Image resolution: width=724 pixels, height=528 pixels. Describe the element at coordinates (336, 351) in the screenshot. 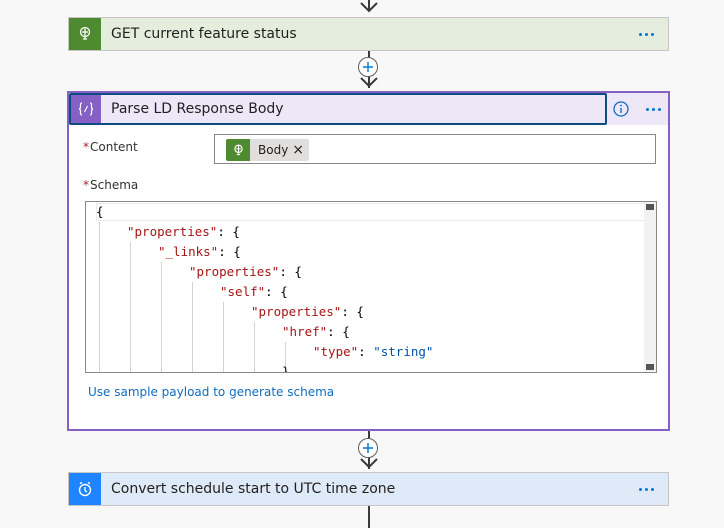

I see `json-key: "type"` at that location.